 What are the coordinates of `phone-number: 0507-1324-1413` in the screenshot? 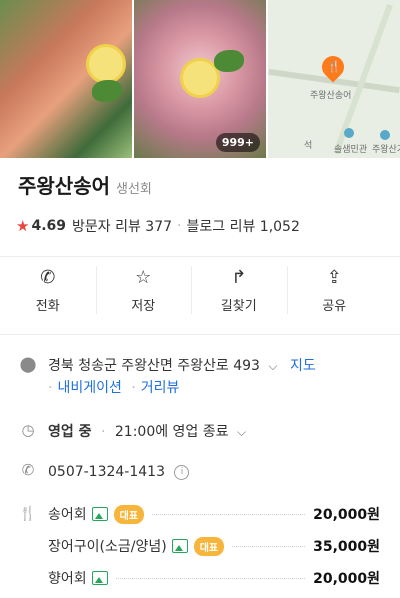 It's located at (106, 472).